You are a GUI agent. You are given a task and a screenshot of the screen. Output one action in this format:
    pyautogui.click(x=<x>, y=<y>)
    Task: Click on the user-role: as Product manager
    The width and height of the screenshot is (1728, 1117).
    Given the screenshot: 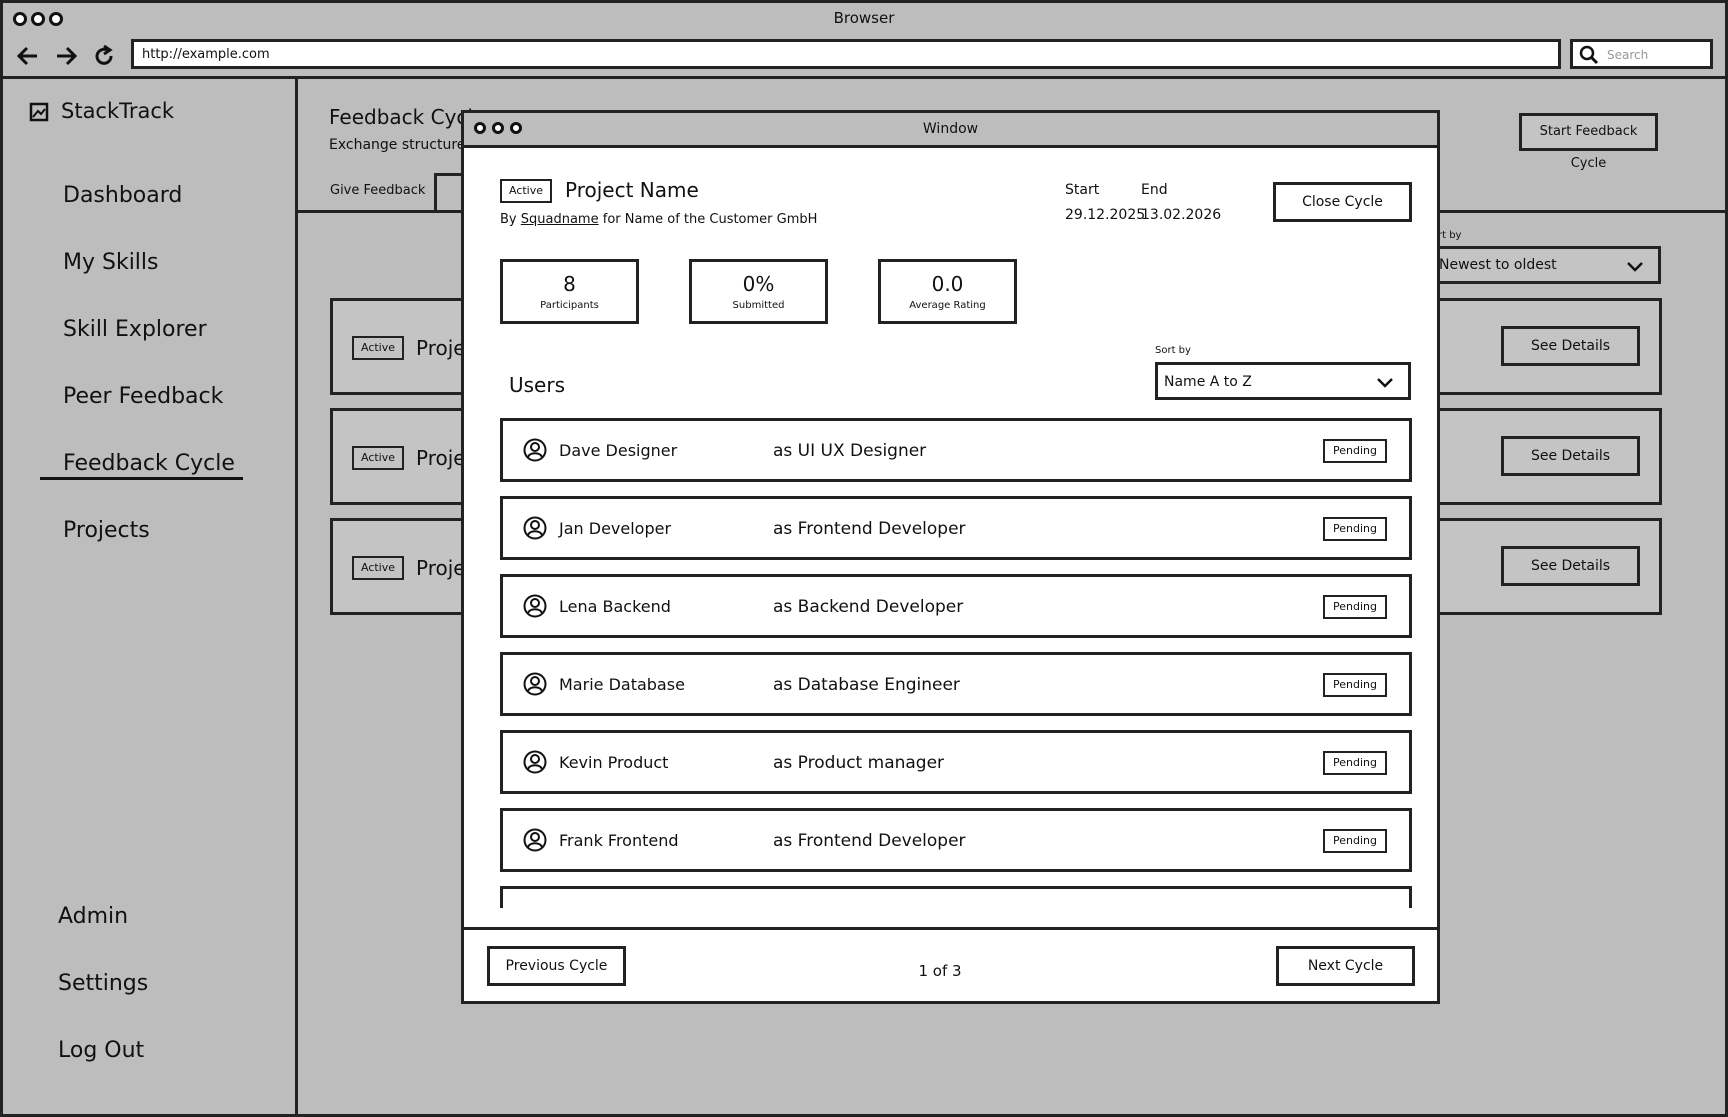 What is the action you would take?
    pyautogui.click(x=859, y=763)
    